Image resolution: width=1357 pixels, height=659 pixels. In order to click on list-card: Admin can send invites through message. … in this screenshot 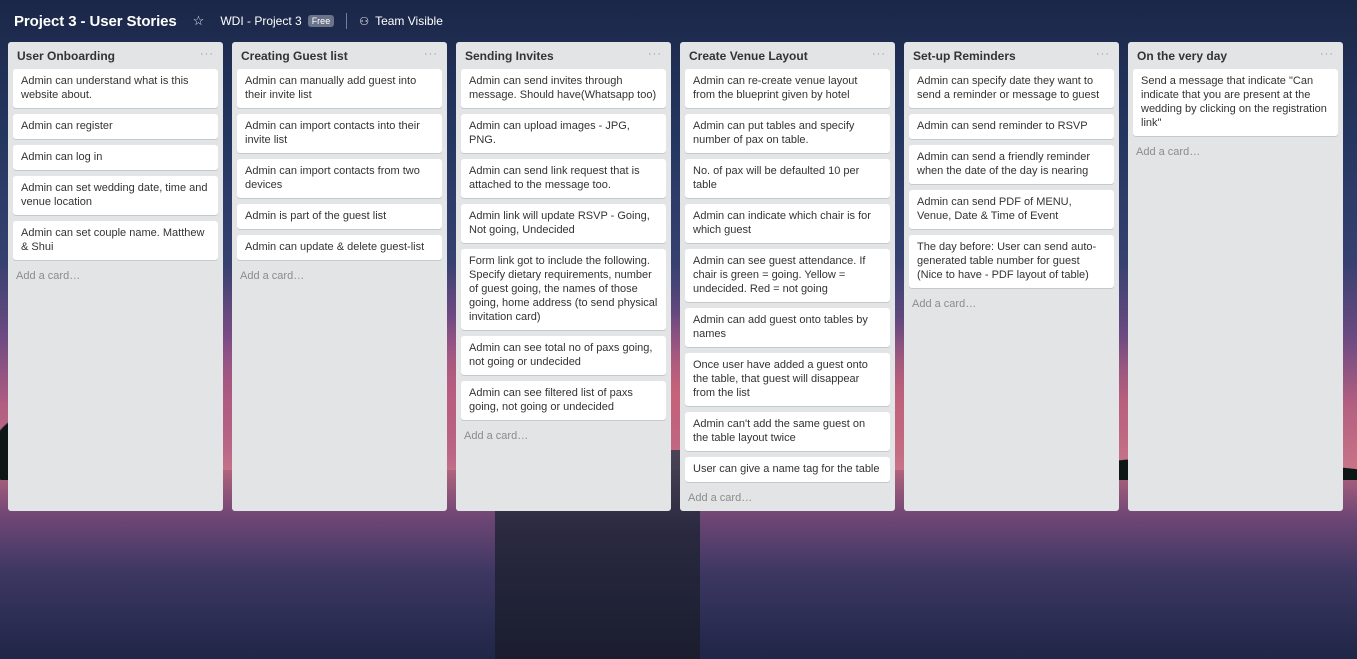, I will do `click(563, 88)`.